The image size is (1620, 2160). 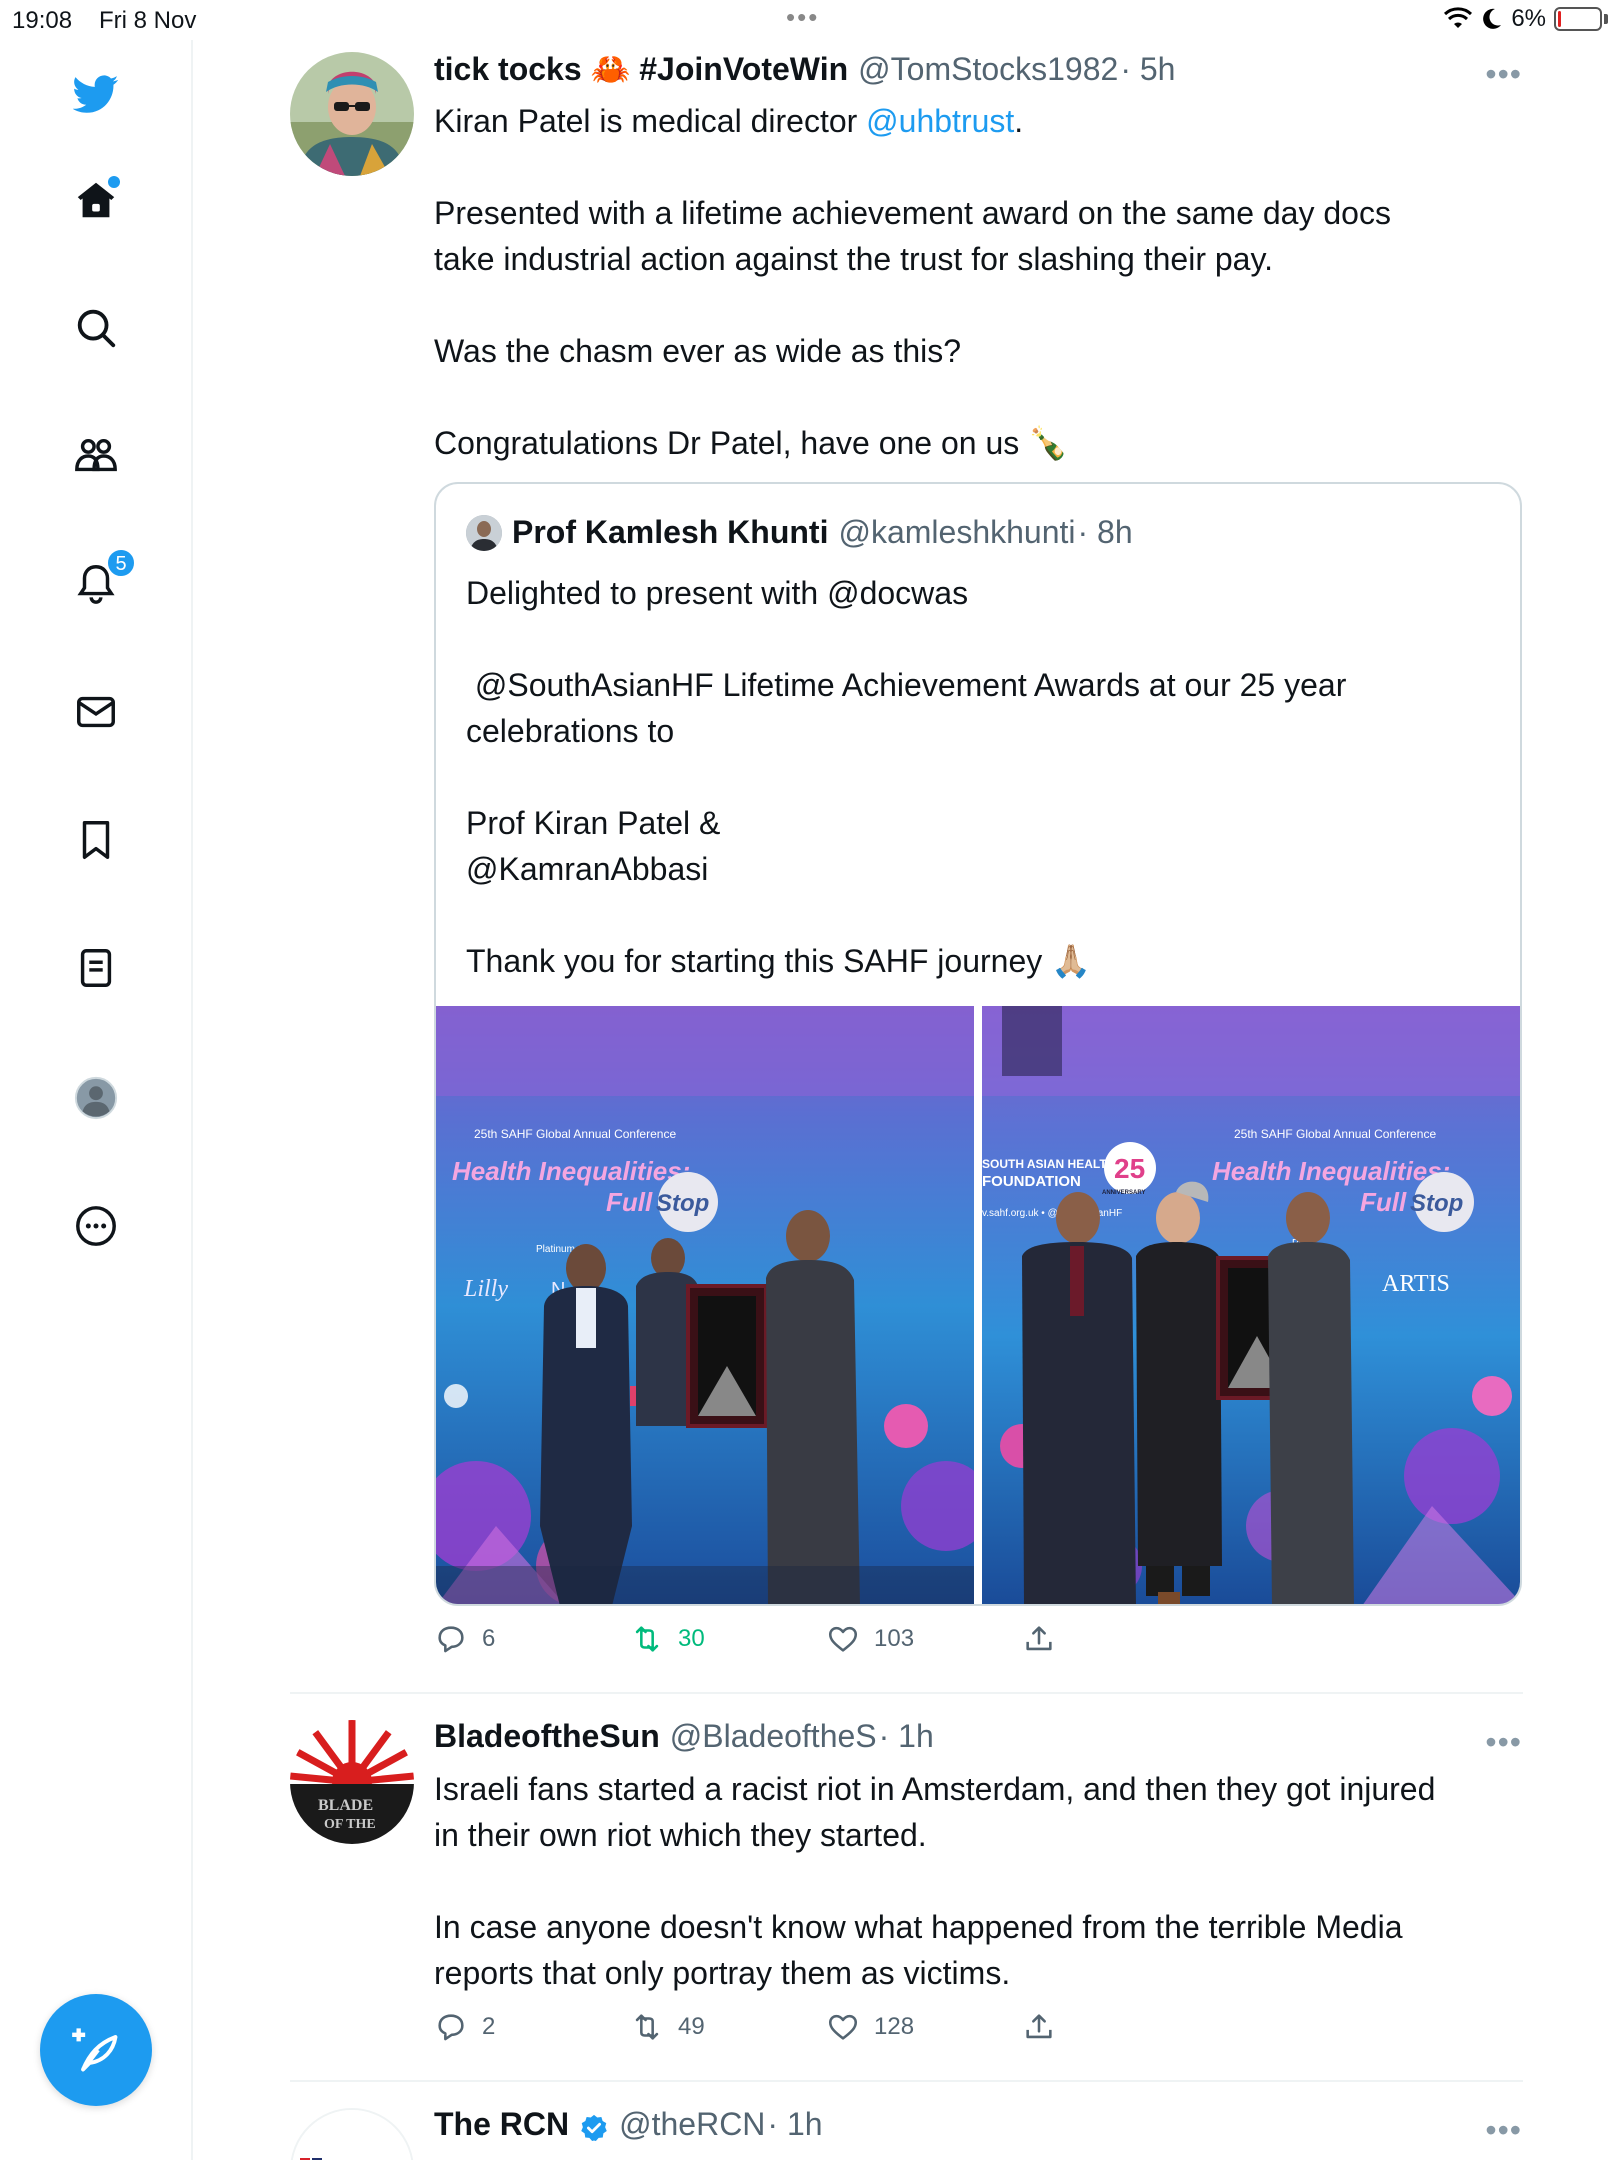 What do you see at coordinates (1606, 19) in the screenshot?
I see `battery-tip` at bounding box center [1606, 19].